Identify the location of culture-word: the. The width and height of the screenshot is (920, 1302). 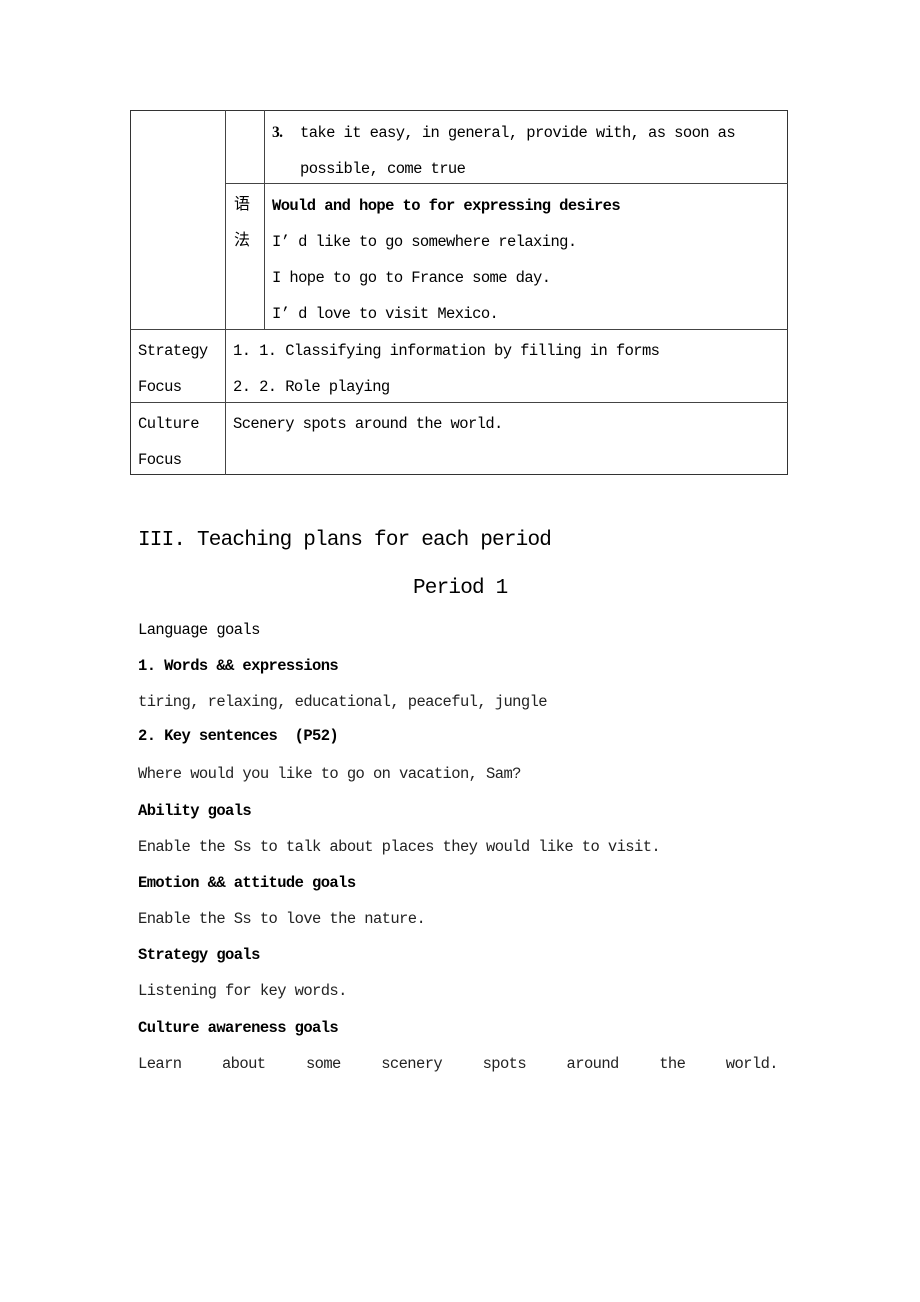
(672, 1064).